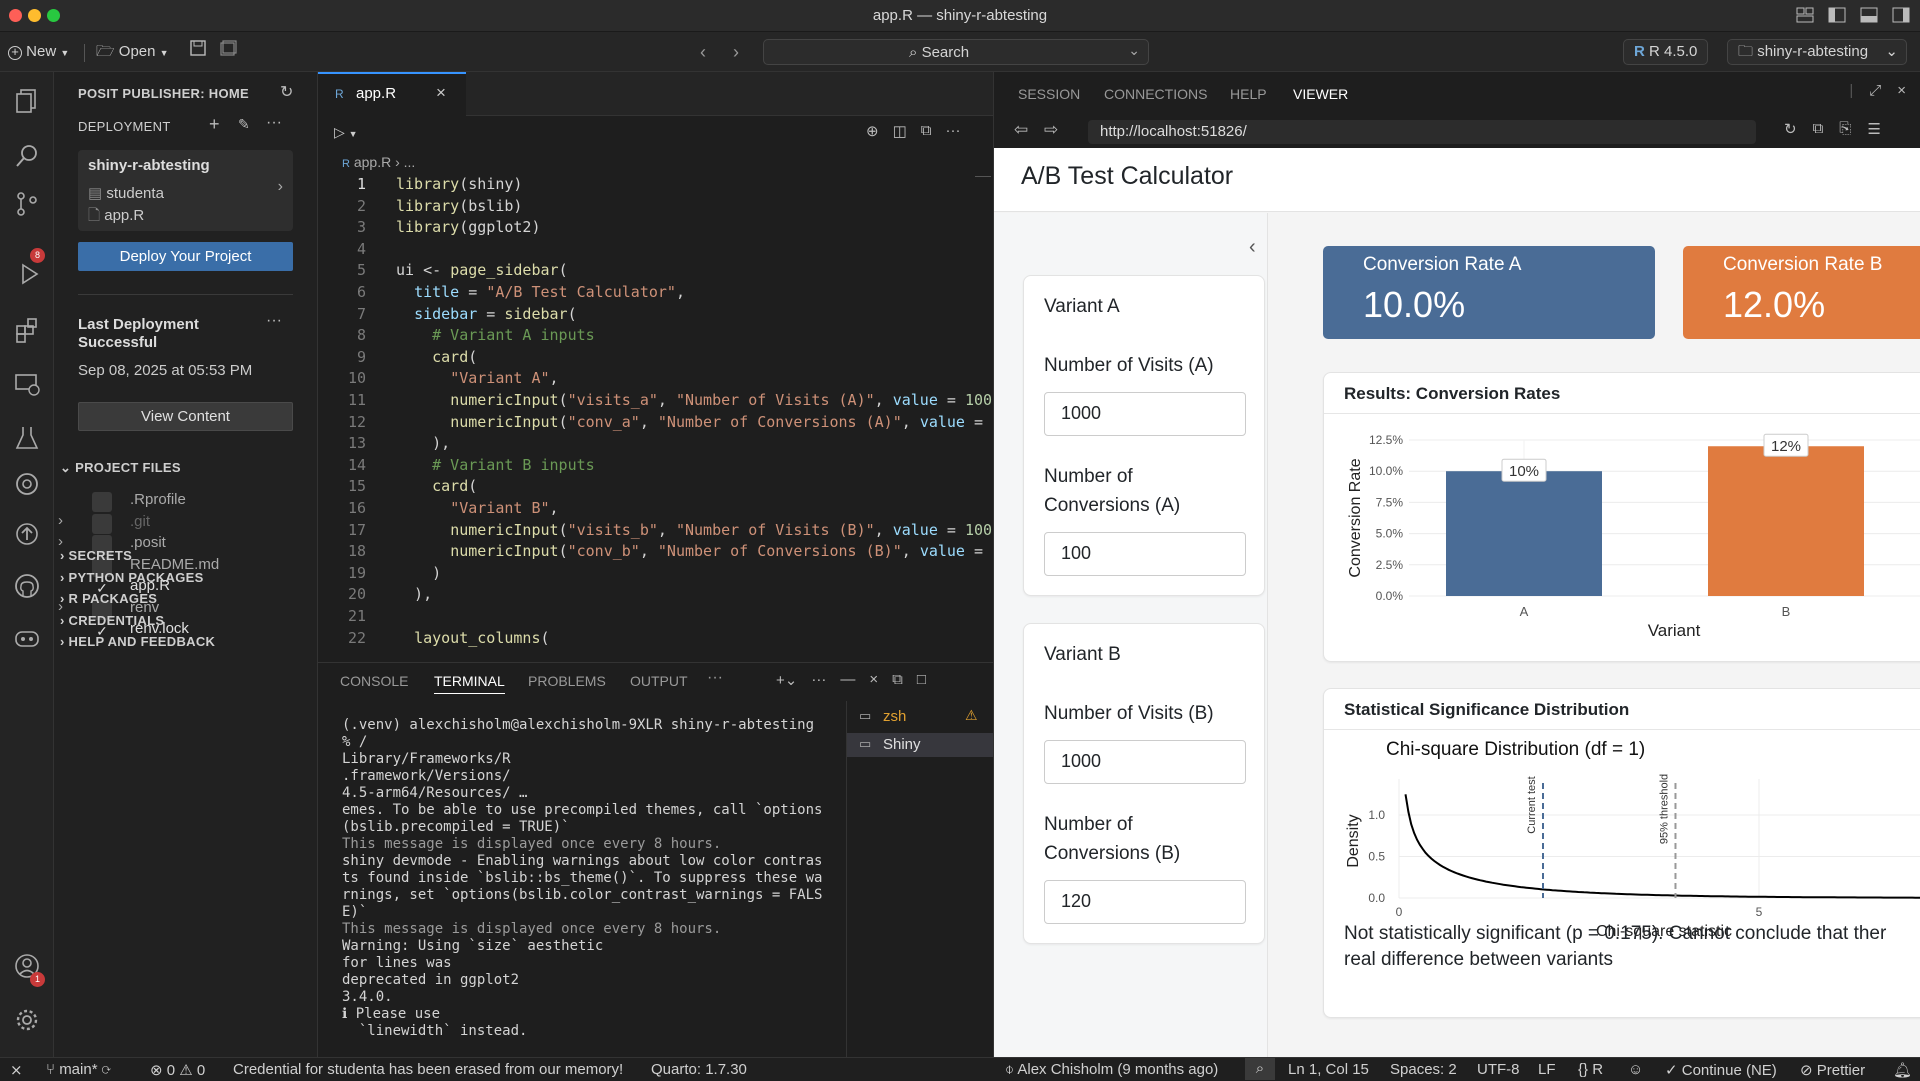 This screenshot has height=1081, width=1920. What do you see at coordinates (185, 256) in the screenshot?
I see `deploy-project-button: Deploy Your Project` at bounding box center [185, 256].